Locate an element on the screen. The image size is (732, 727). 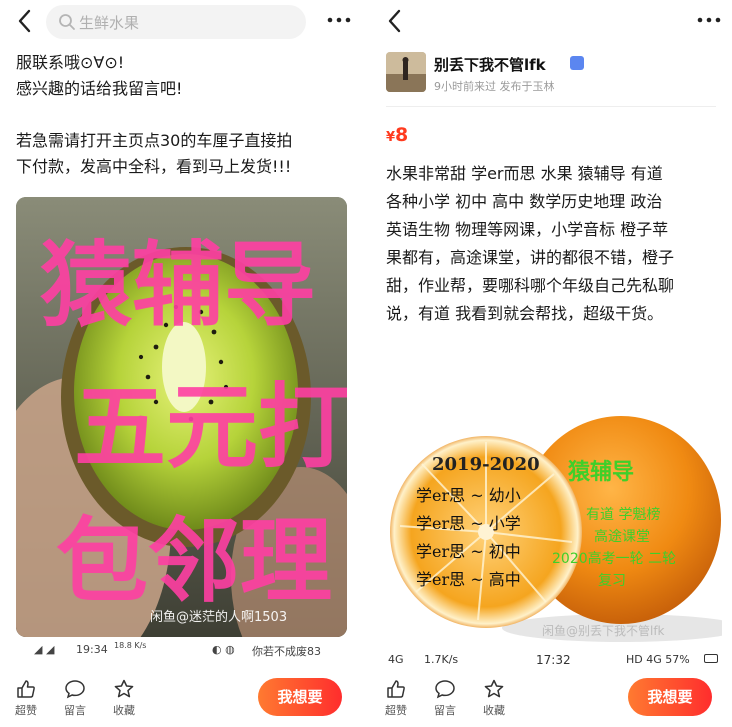
panel-divider is located at coordinates (366, 363).